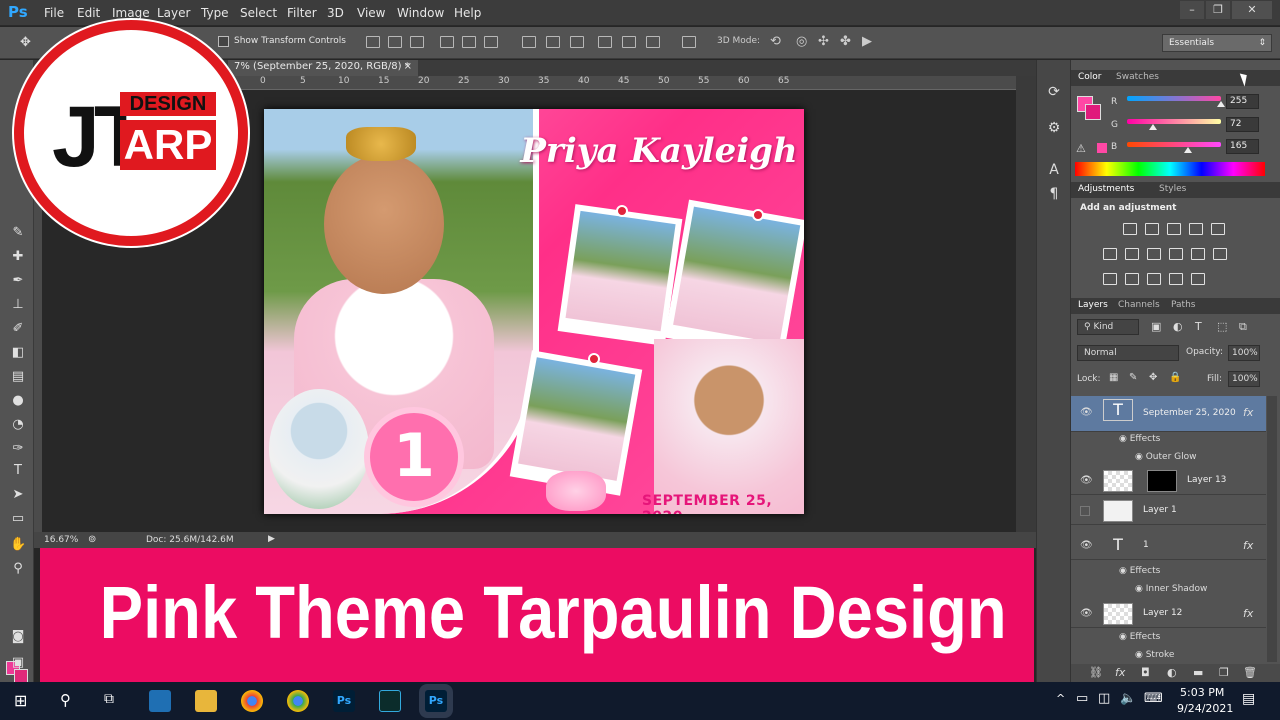 The height and width of the screenshot is (720, 1280). Describe the element at coordinates (447, 42) in the screenshot. I see `align-left-icon` at that location.